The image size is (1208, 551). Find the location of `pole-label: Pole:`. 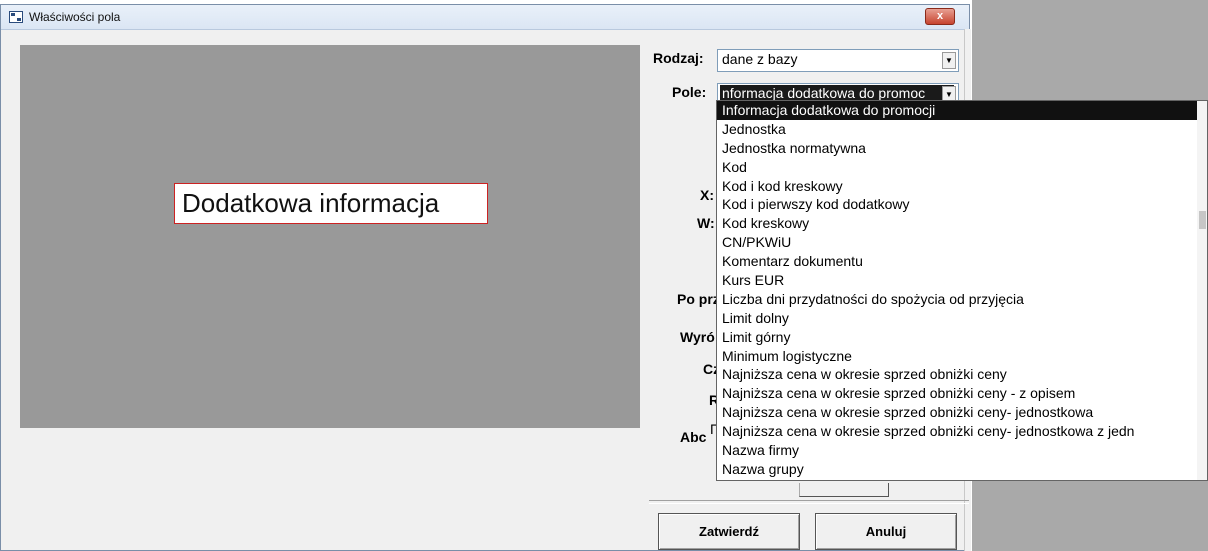

pole-label: Pole: is located at coordinates (689, 92).